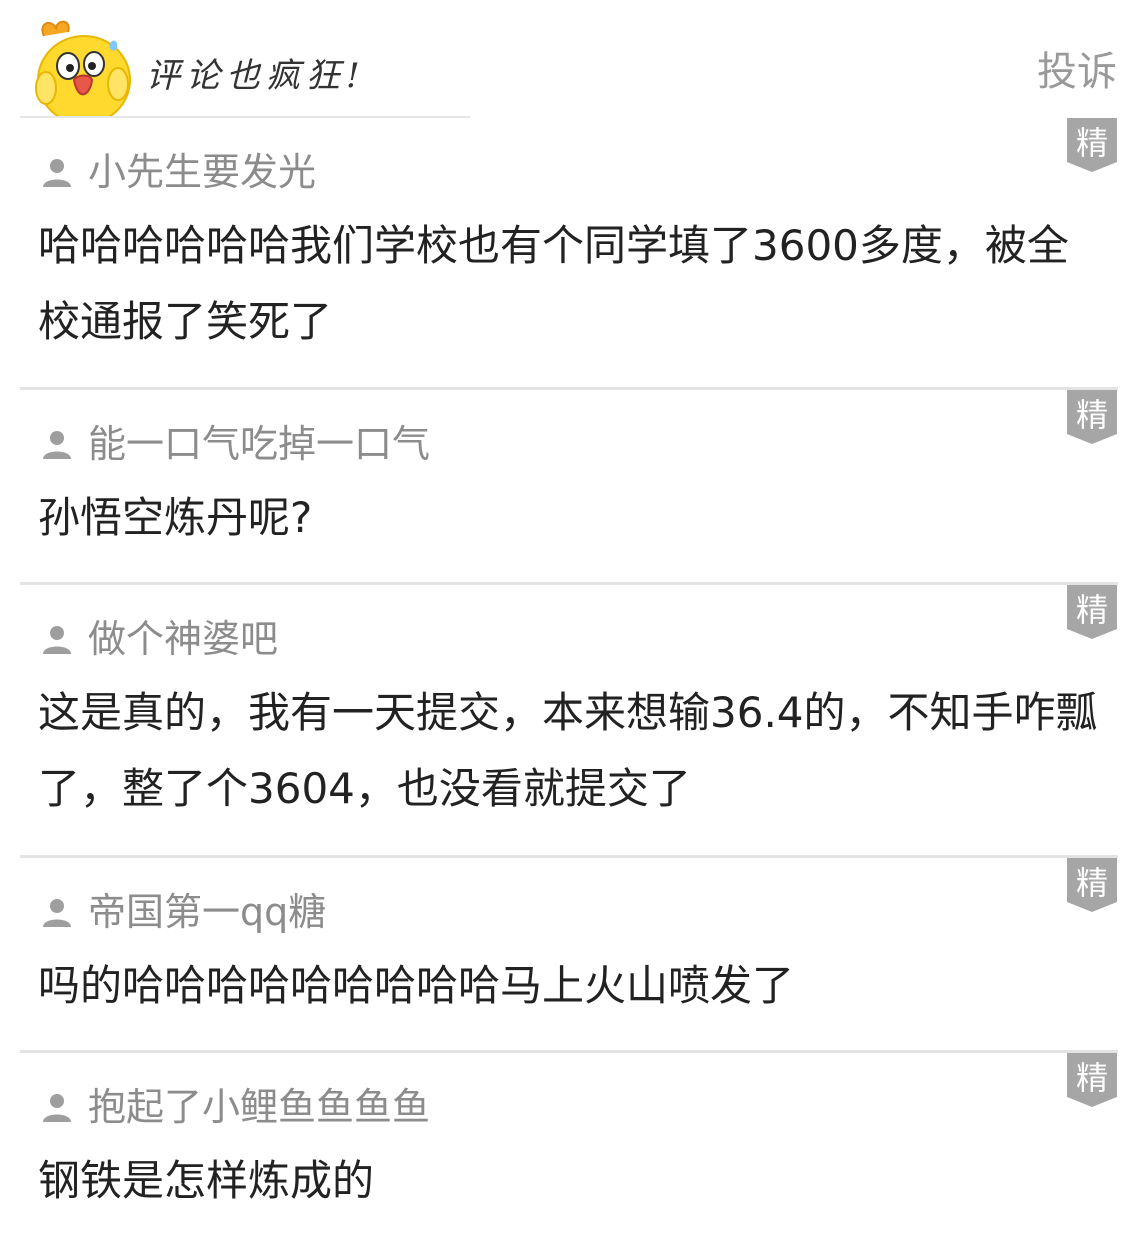 Image resolution: width=1143 pixels, height=1236 pixels. Describe the element at coordinates (1077, 72) in the screenshot. I see `complaint-button: 投诉` at that location.